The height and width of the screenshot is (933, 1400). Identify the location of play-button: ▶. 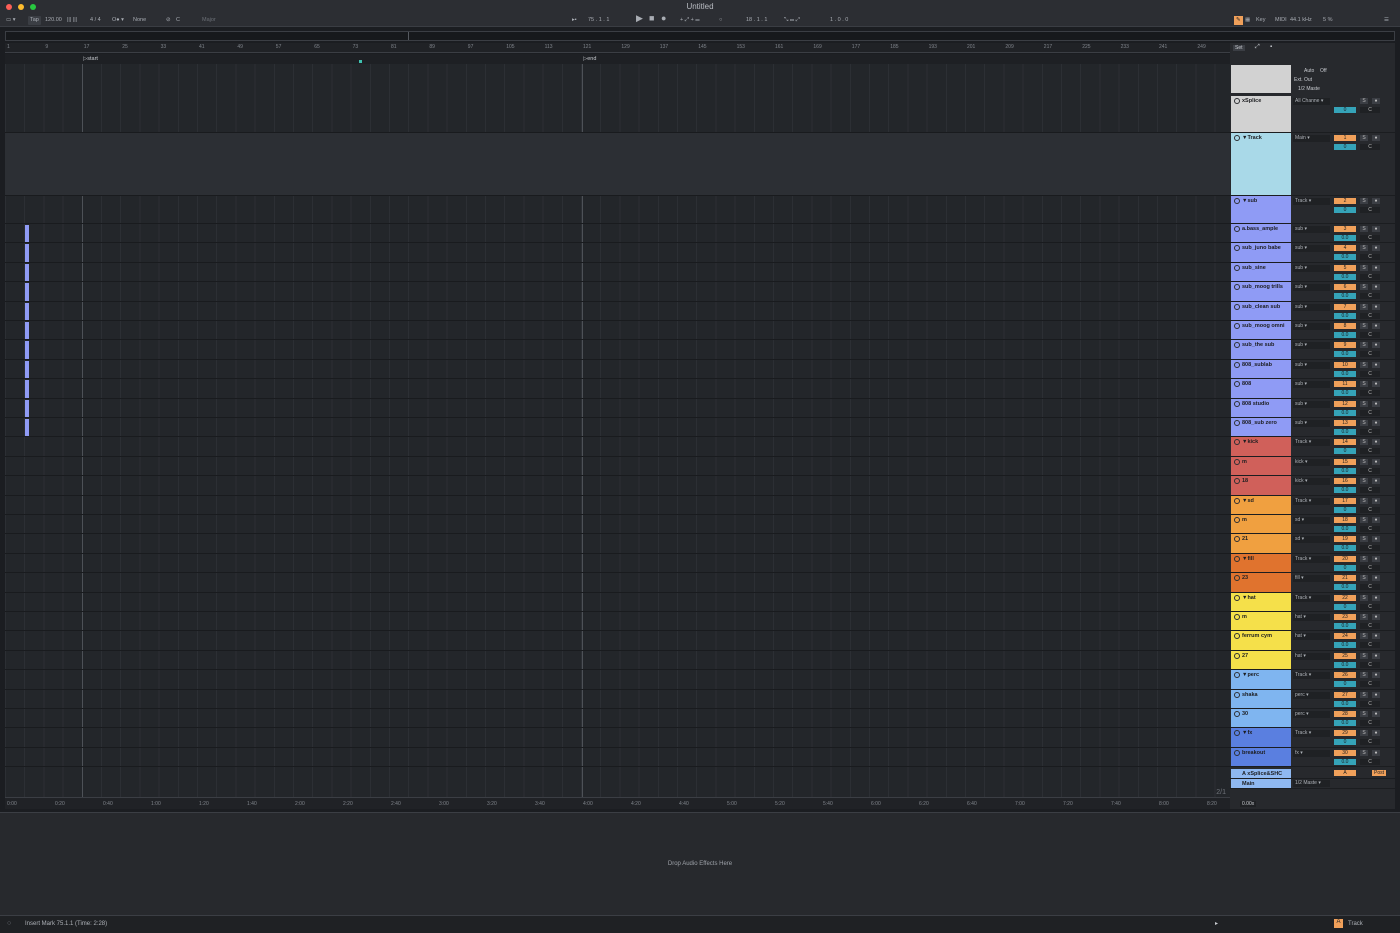
(639, 18).